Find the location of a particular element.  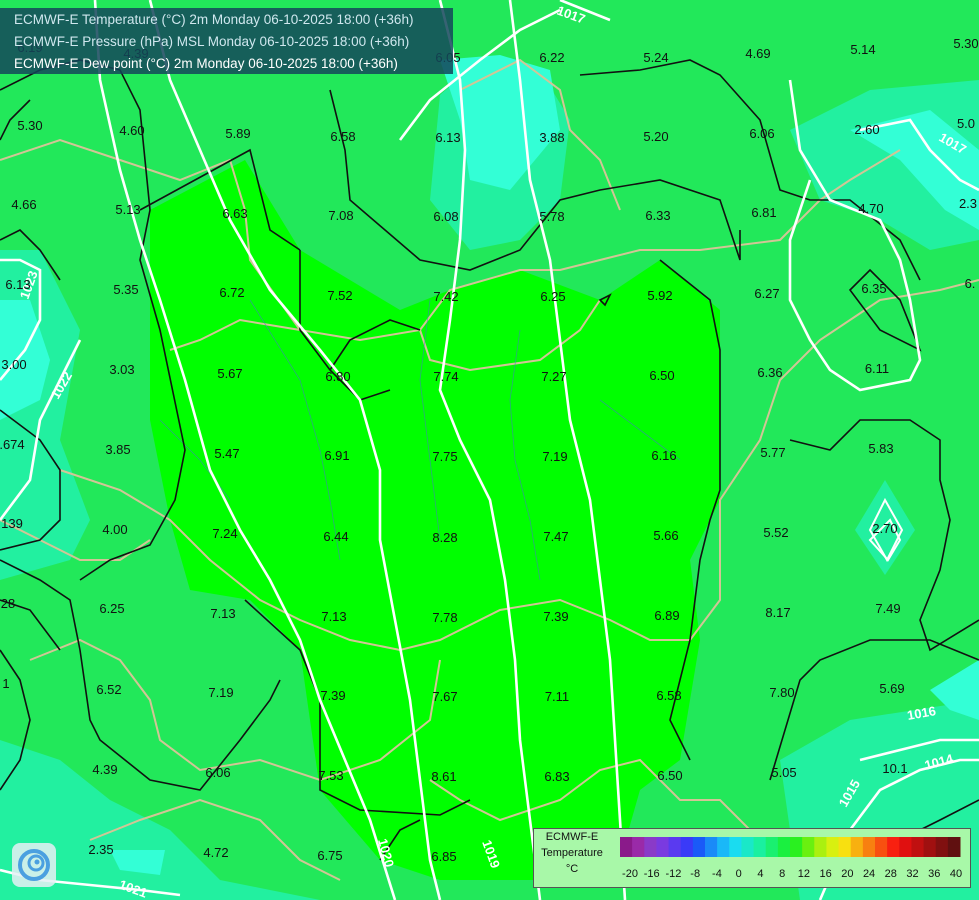

legend-tick: -8 is located at coordinates (695, 874).